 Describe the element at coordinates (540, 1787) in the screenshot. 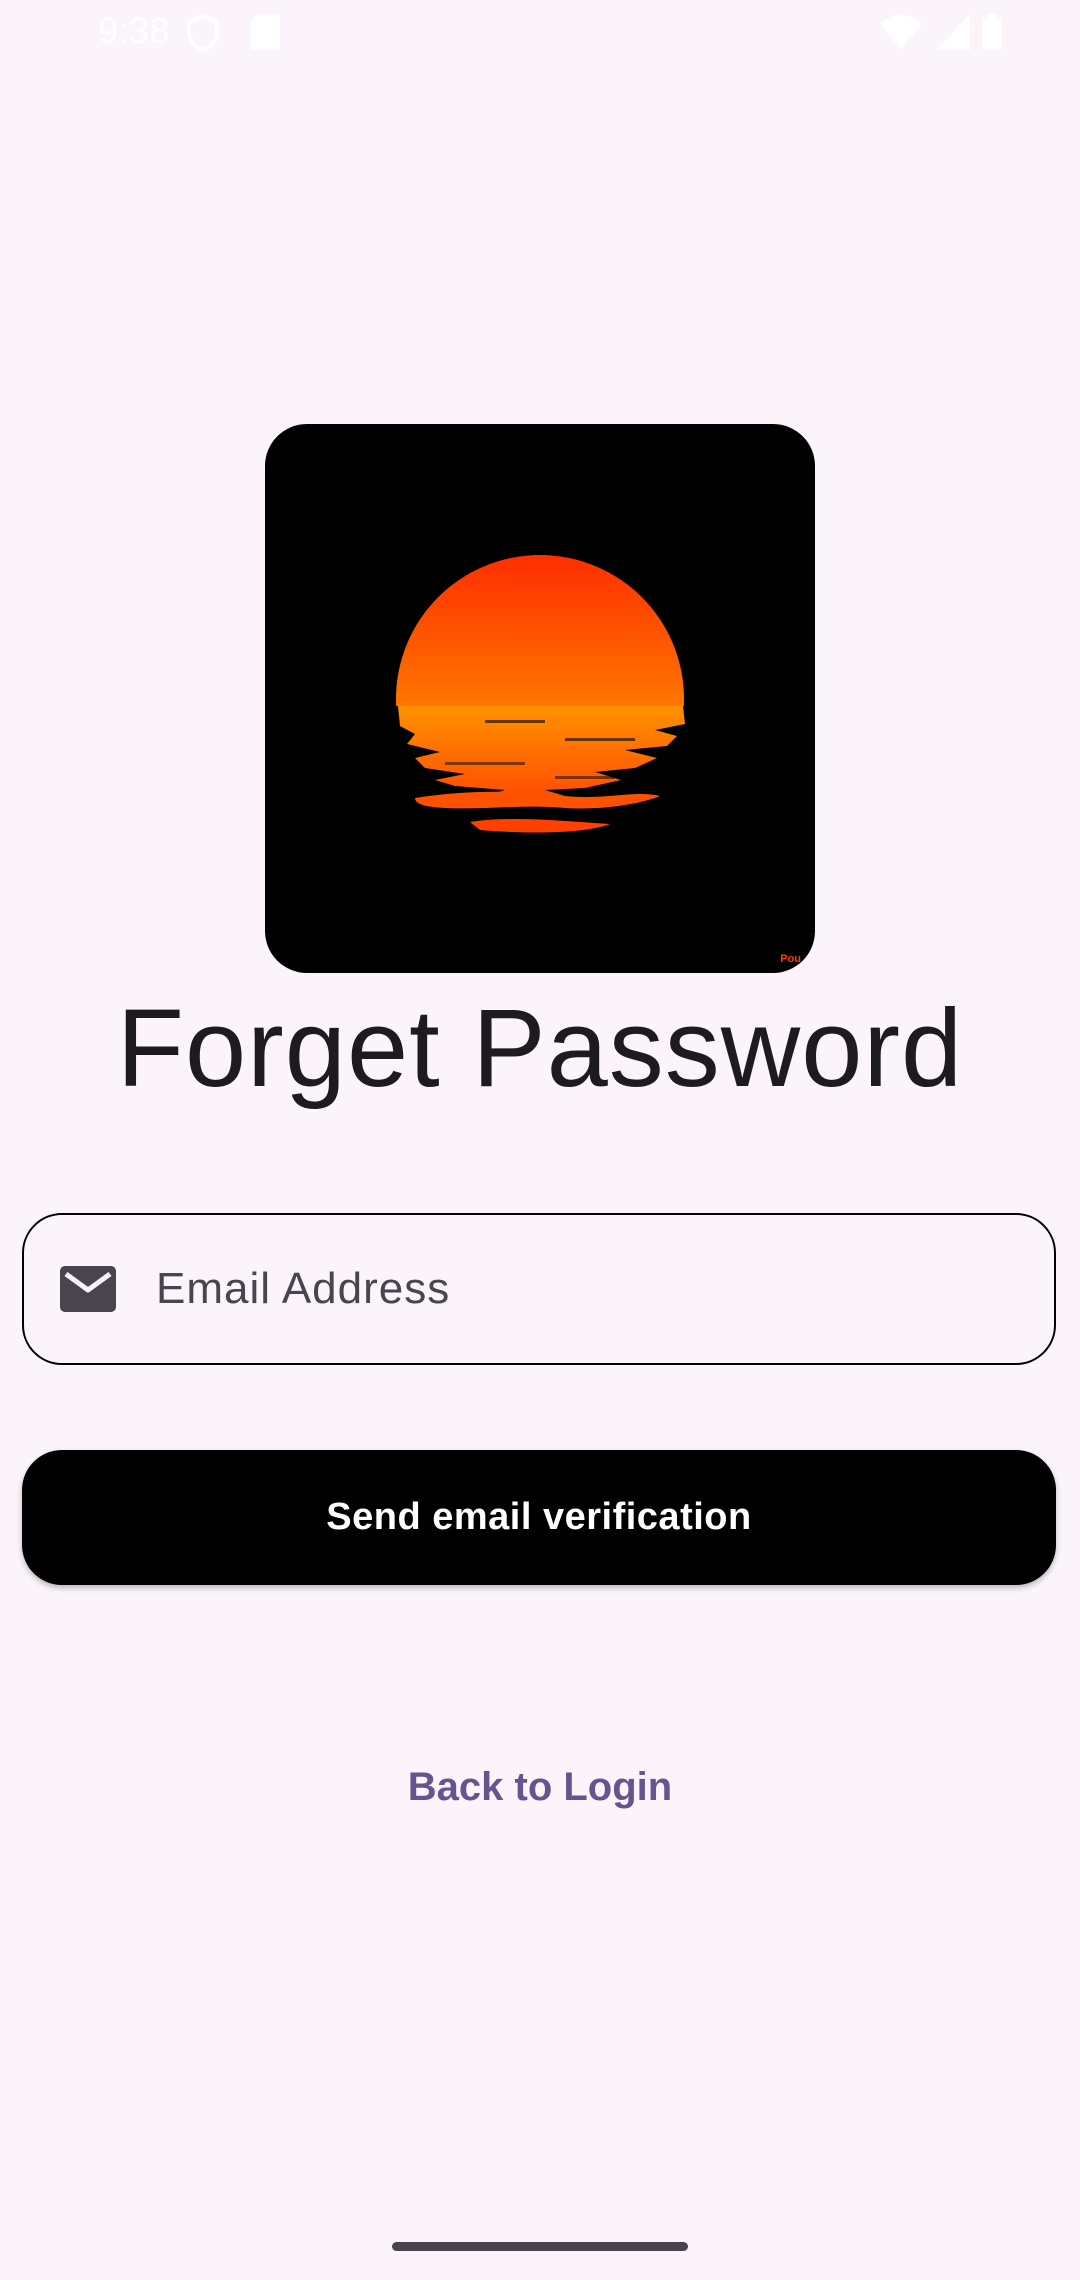

I see `back-to-login-link: Back to Login` at that location.